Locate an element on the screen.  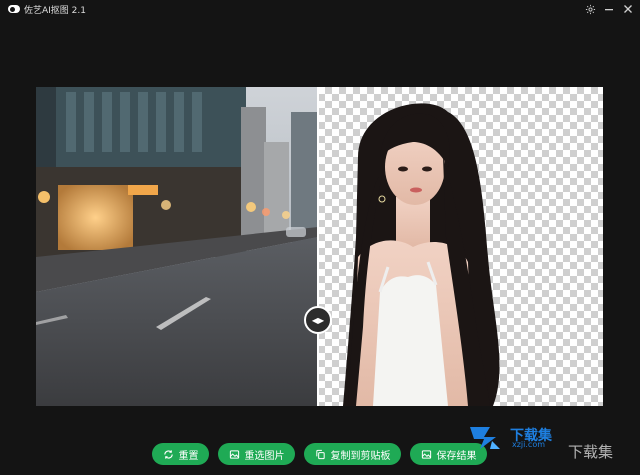
comparison-divider is located at coordinates (318, 246).